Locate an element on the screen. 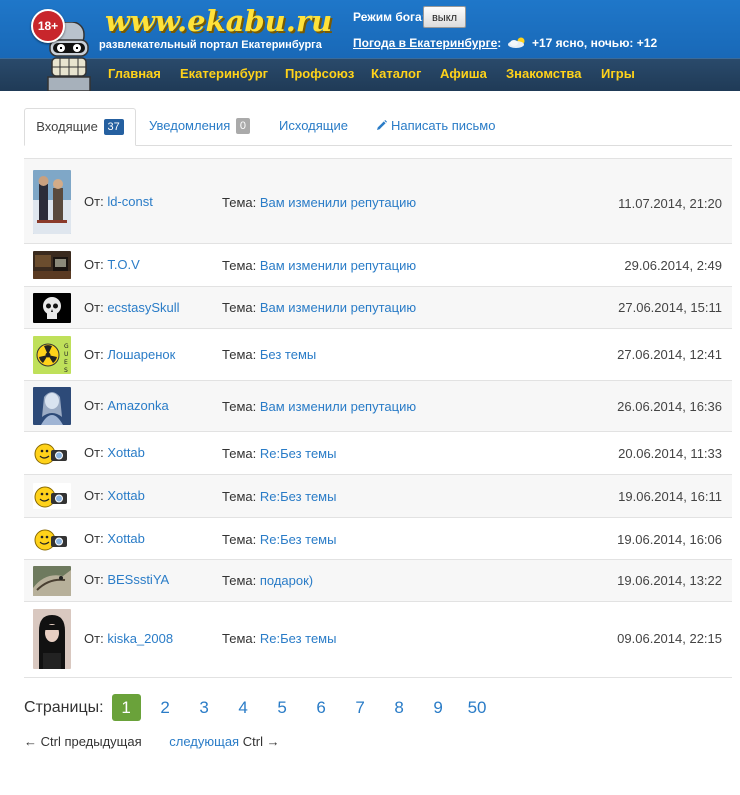 The image size is (740, 795). message-from: От: ecstasySkull is located at coordinates (132, 307).